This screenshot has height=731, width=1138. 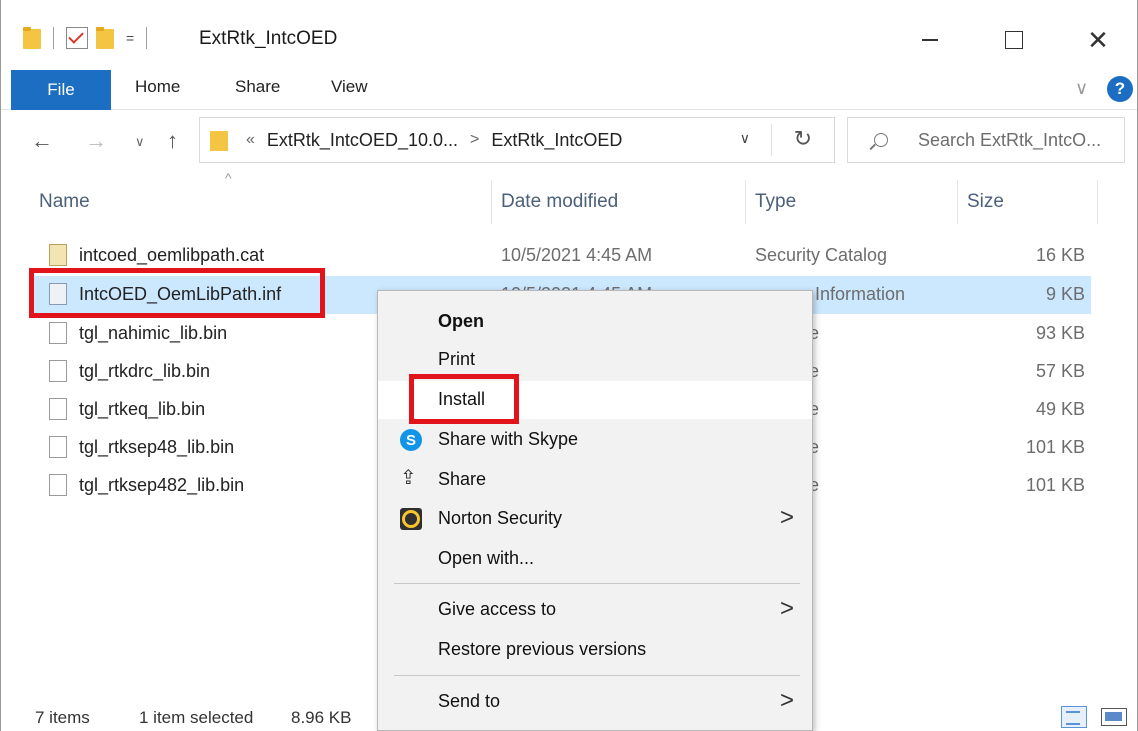 What do you see at coordinates (497, 609) in the screenshot?
I see `menu-item-label: Give access to` at bounding box center [497, 609].